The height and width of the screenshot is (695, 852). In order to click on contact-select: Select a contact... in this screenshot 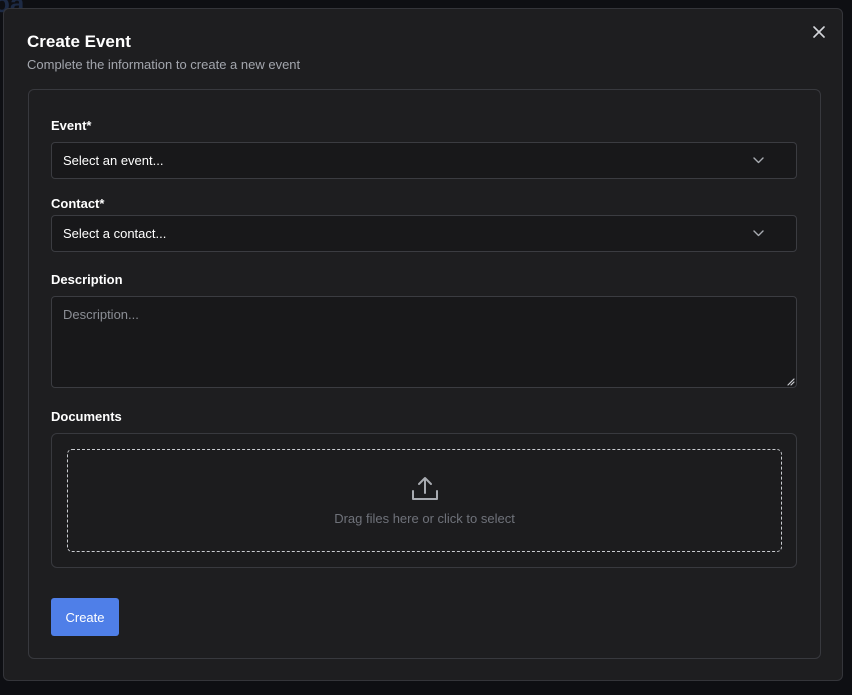, I will do `click(424, 233)`.